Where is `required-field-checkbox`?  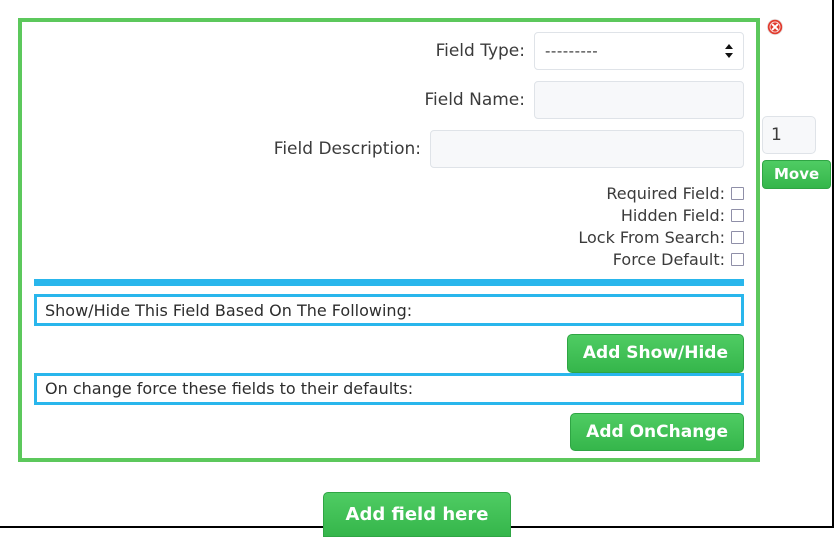
required-field-checkbox is located at coordinates (737, 193).